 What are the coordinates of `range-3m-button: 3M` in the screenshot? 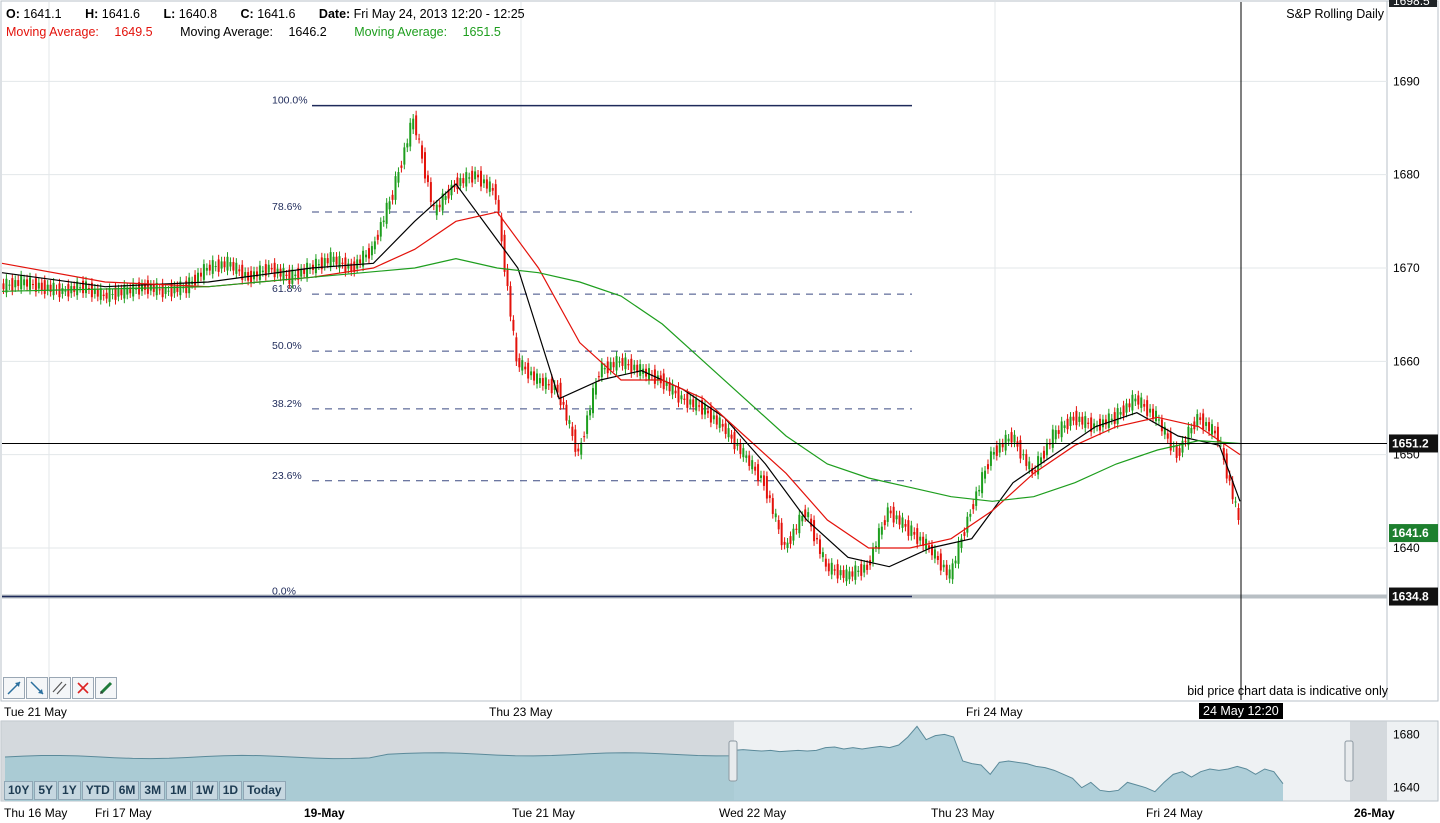 It's located at (153, 790).